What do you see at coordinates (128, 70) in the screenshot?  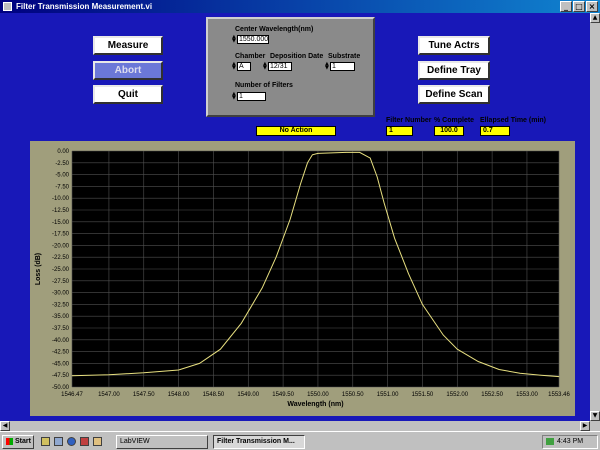 I see `abort-button: Abort` at bounding box center [128, 70].